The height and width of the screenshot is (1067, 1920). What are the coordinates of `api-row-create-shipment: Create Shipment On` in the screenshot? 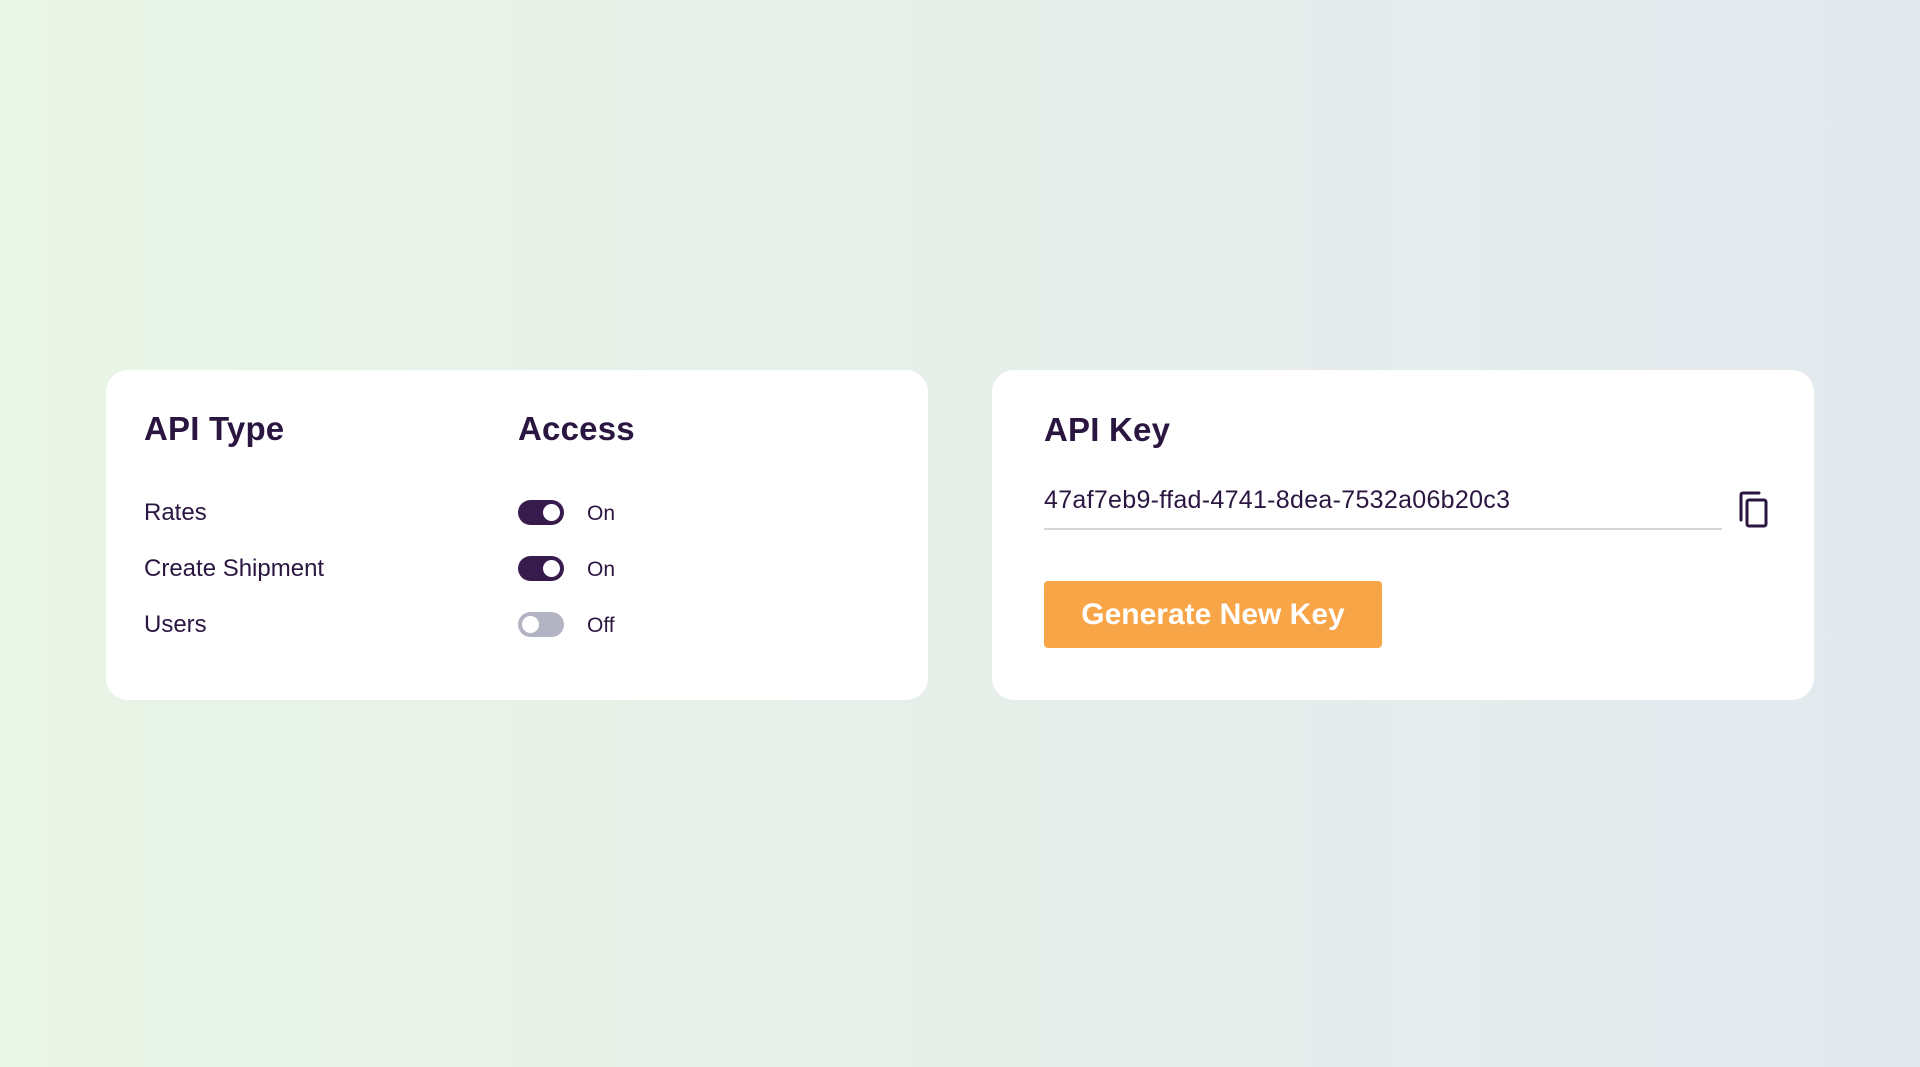 It's located at (517, 569).